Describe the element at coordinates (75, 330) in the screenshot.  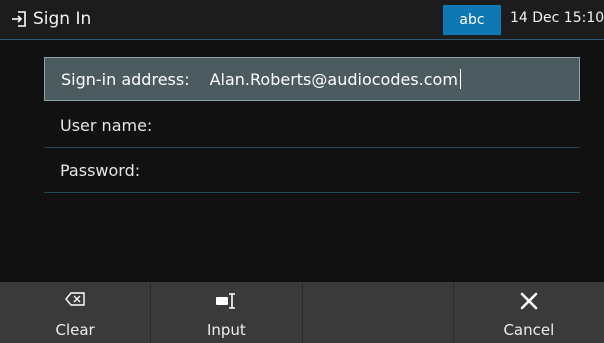
I see `clear-label: Clear` at that location.